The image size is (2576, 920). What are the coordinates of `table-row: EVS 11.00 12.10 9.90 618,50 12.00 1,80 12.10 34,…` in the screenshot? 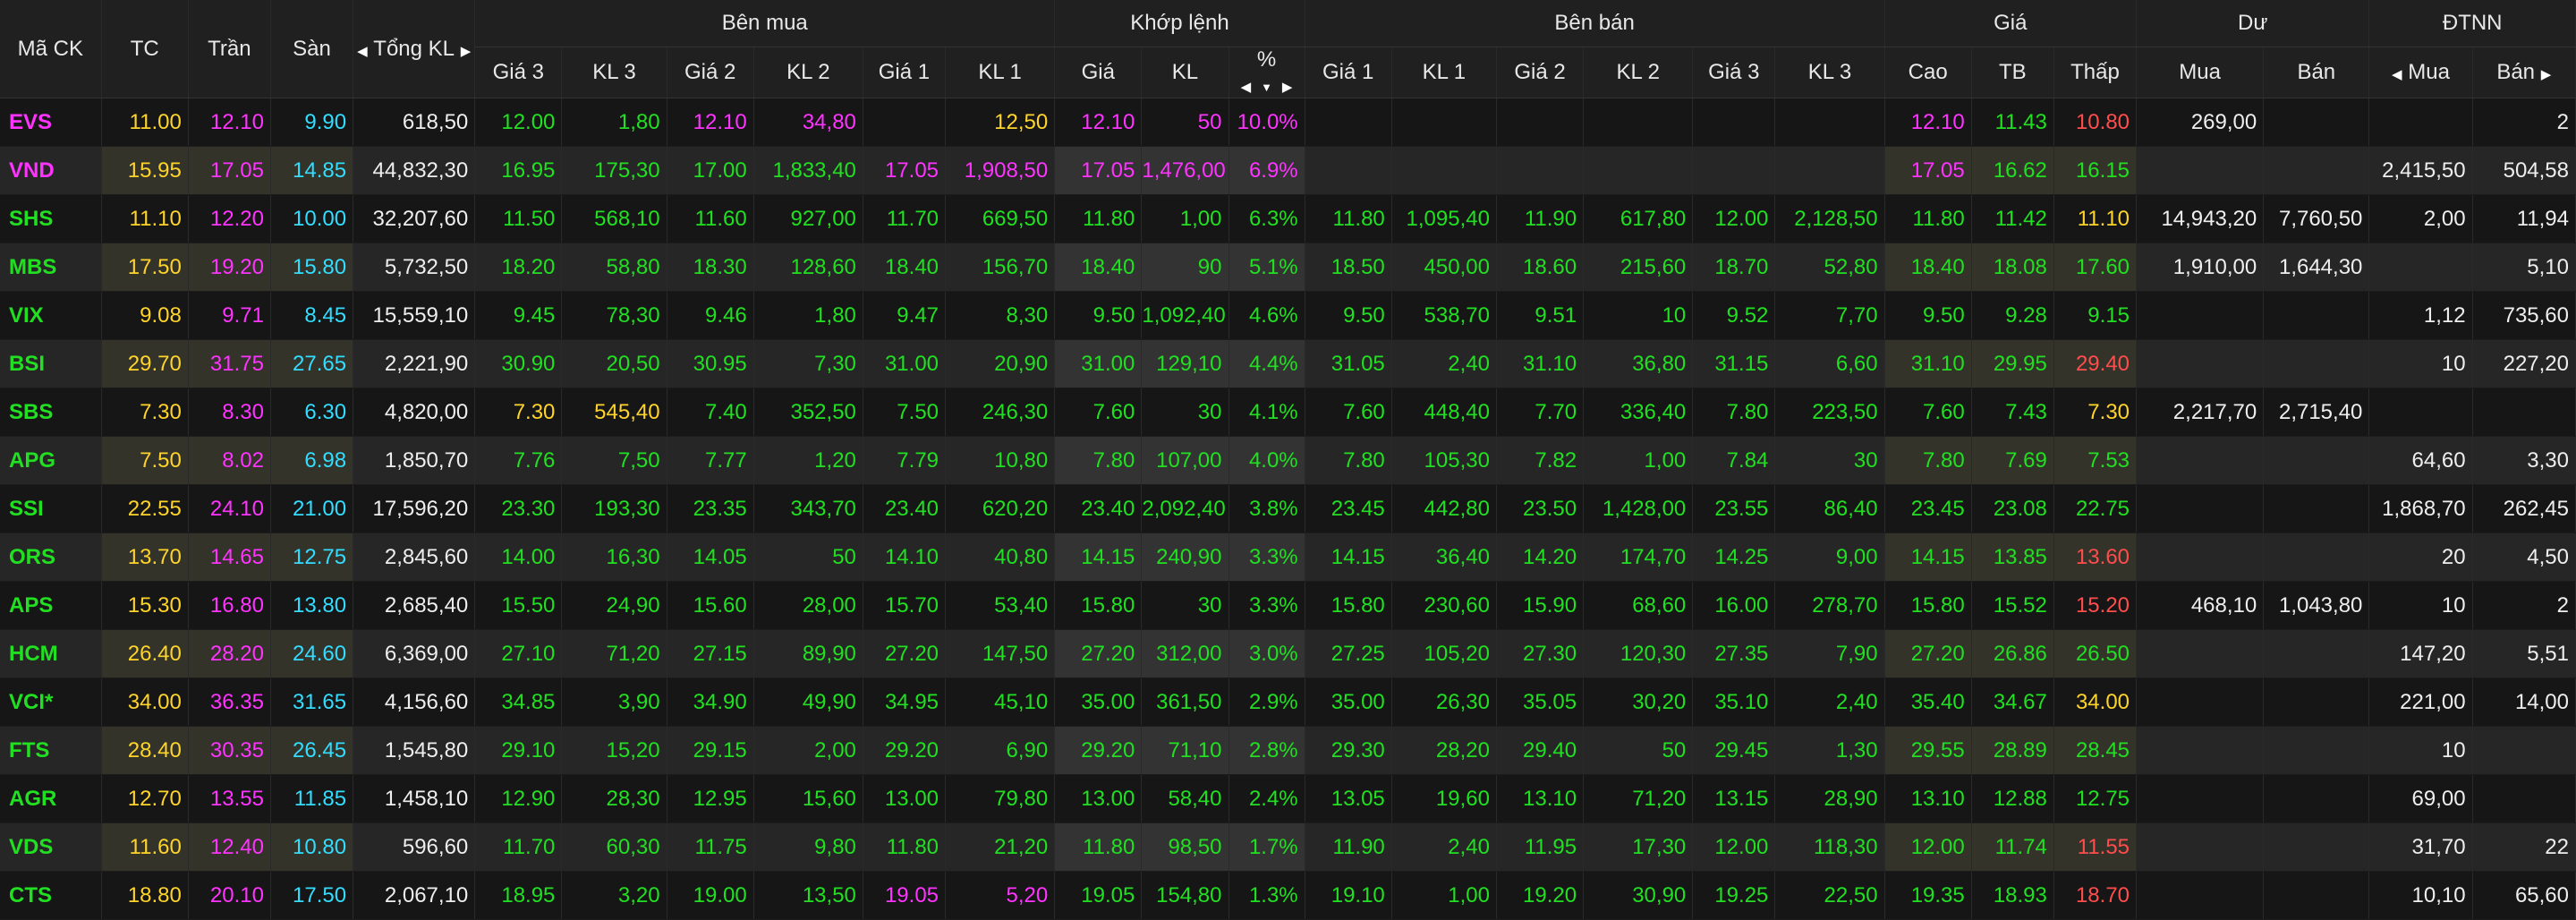 It's located at (1288, 122).